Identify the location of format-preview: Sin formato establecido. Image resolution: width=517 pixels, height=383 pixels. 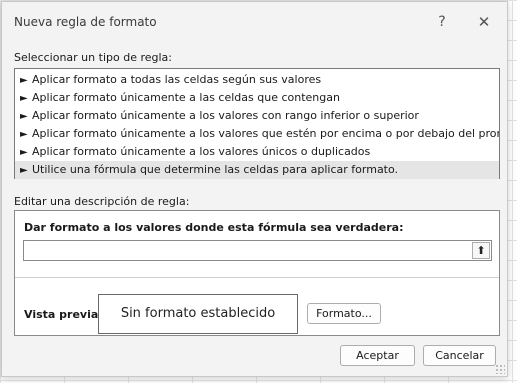
(198, 314).